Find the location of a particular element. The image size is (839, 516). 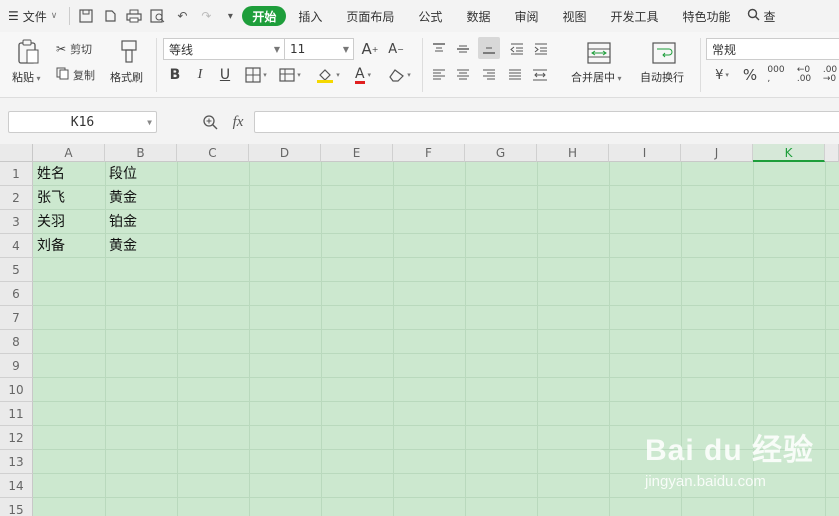

tab-insert: 插入 is located at coordinates (310, 16).